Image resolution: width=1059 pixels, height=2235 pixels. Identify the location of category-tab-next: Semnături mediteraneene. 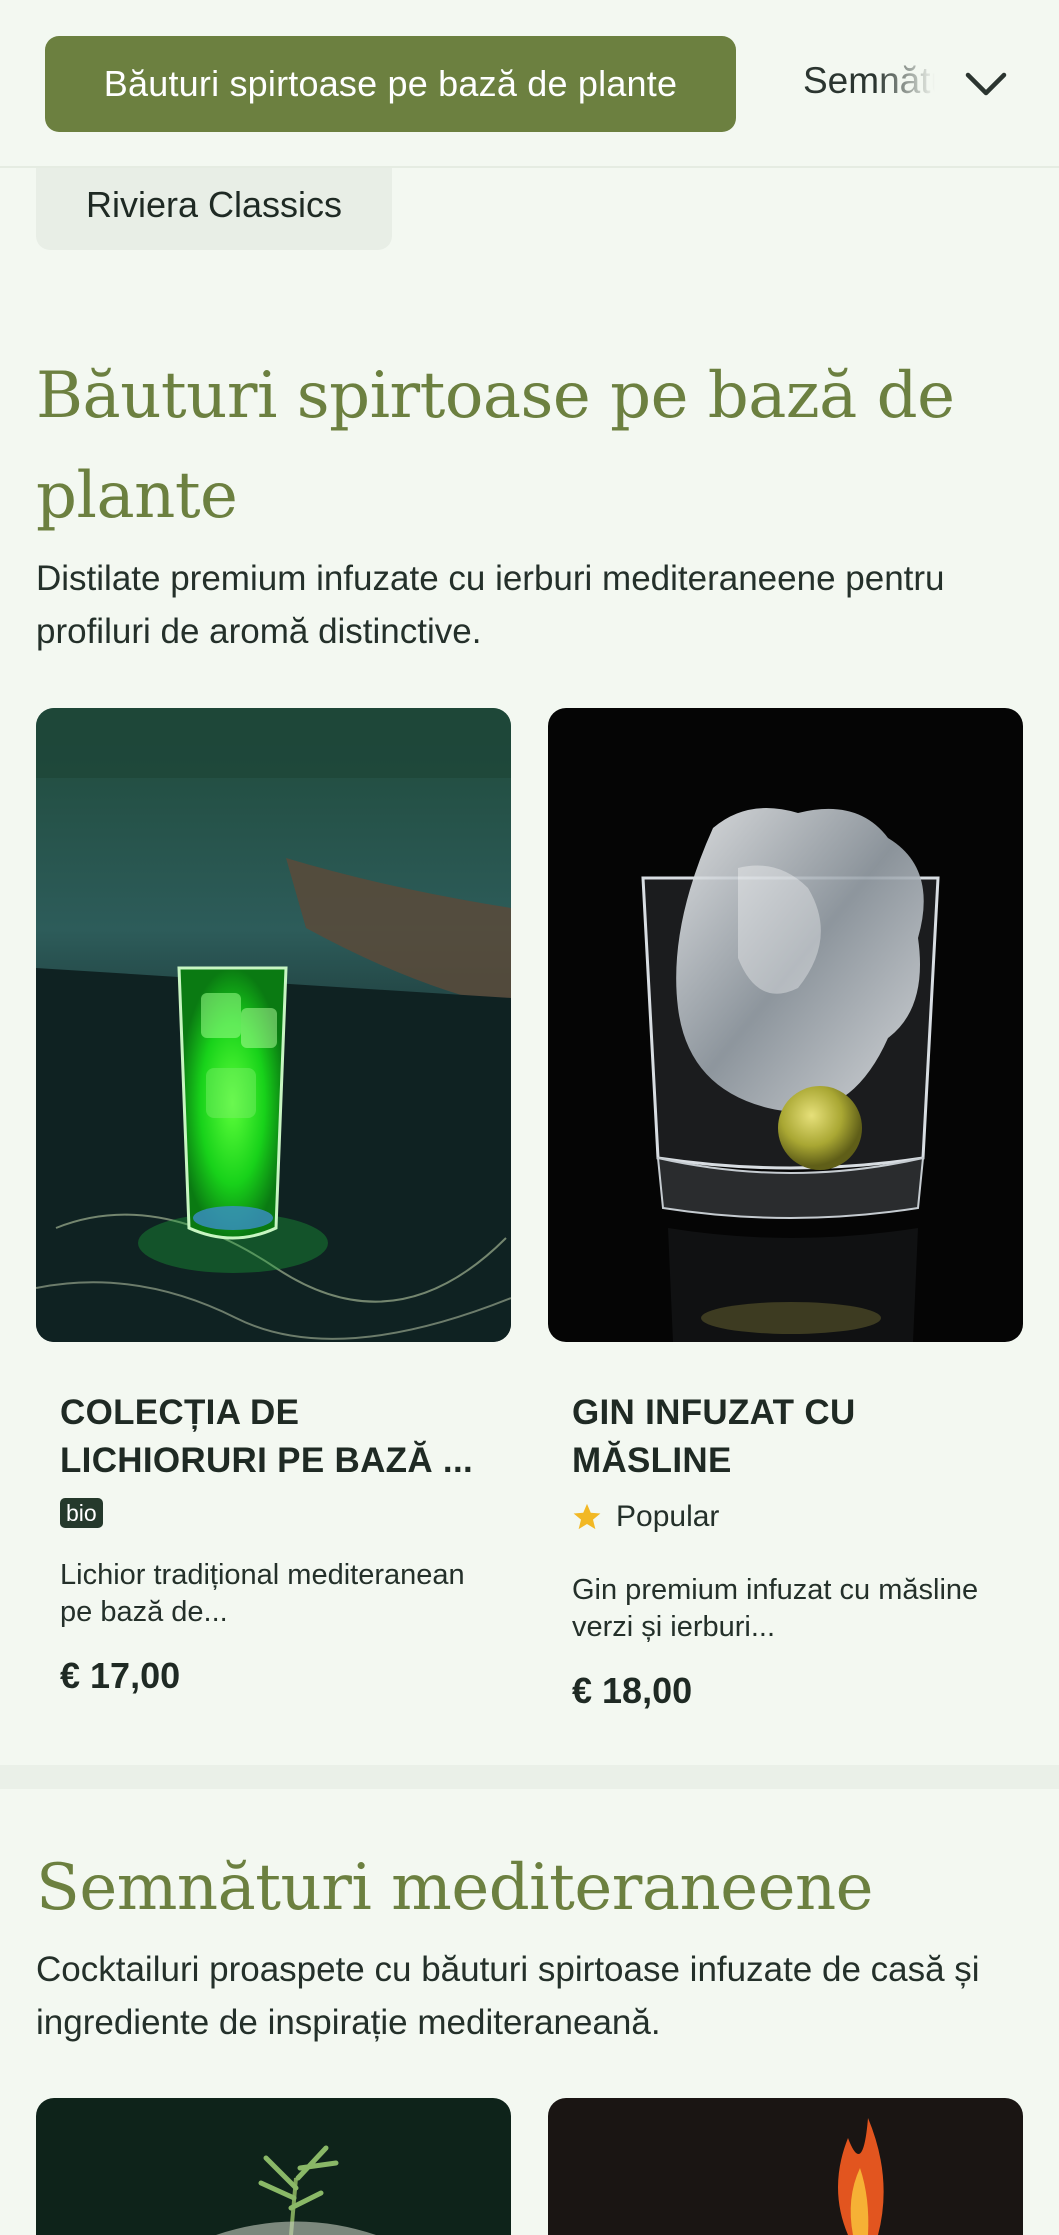
(869, 84).